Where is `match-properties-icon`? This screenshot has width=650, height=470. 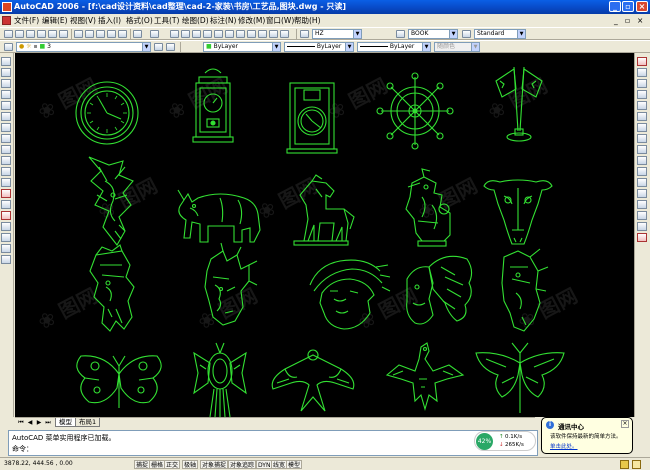
match-properties-icon is located at coordinates (111, 34).